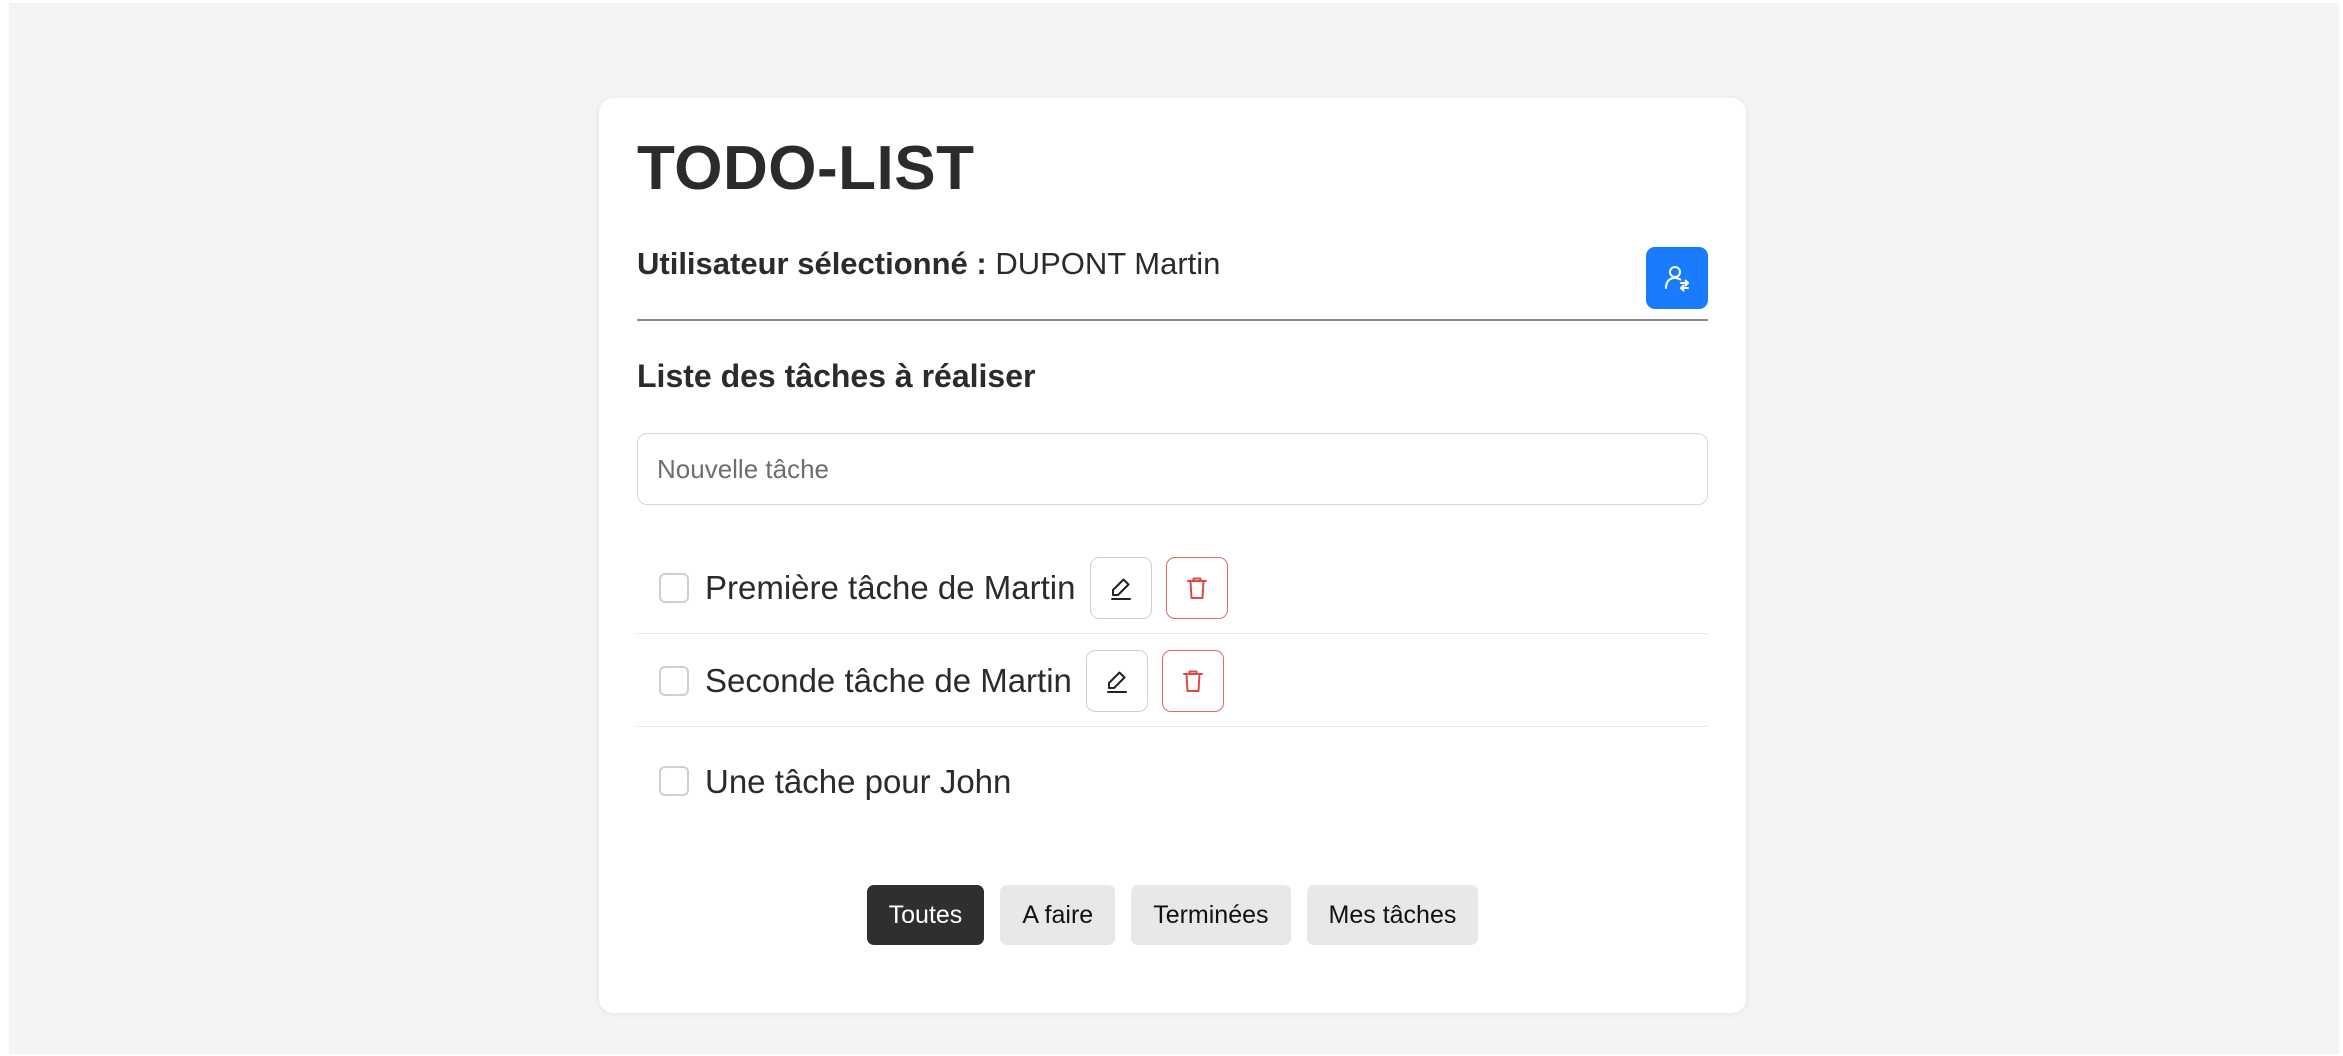 This screenshot has width=2343, height=1056. I want to click on filter-all-button: Toutes, so click(925, 915).